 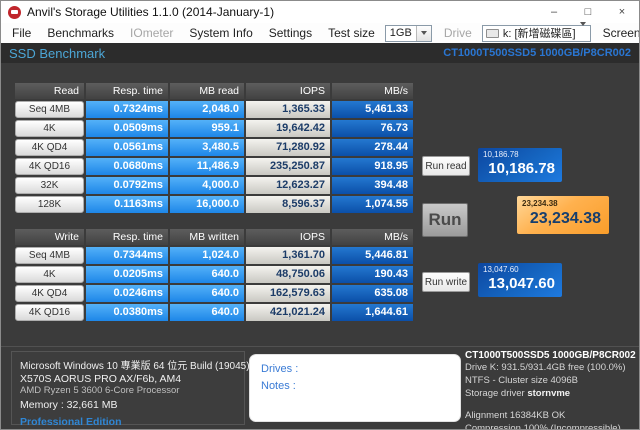 I want to click on disk-driver-name: stornvme, so click(x=549, y=394).